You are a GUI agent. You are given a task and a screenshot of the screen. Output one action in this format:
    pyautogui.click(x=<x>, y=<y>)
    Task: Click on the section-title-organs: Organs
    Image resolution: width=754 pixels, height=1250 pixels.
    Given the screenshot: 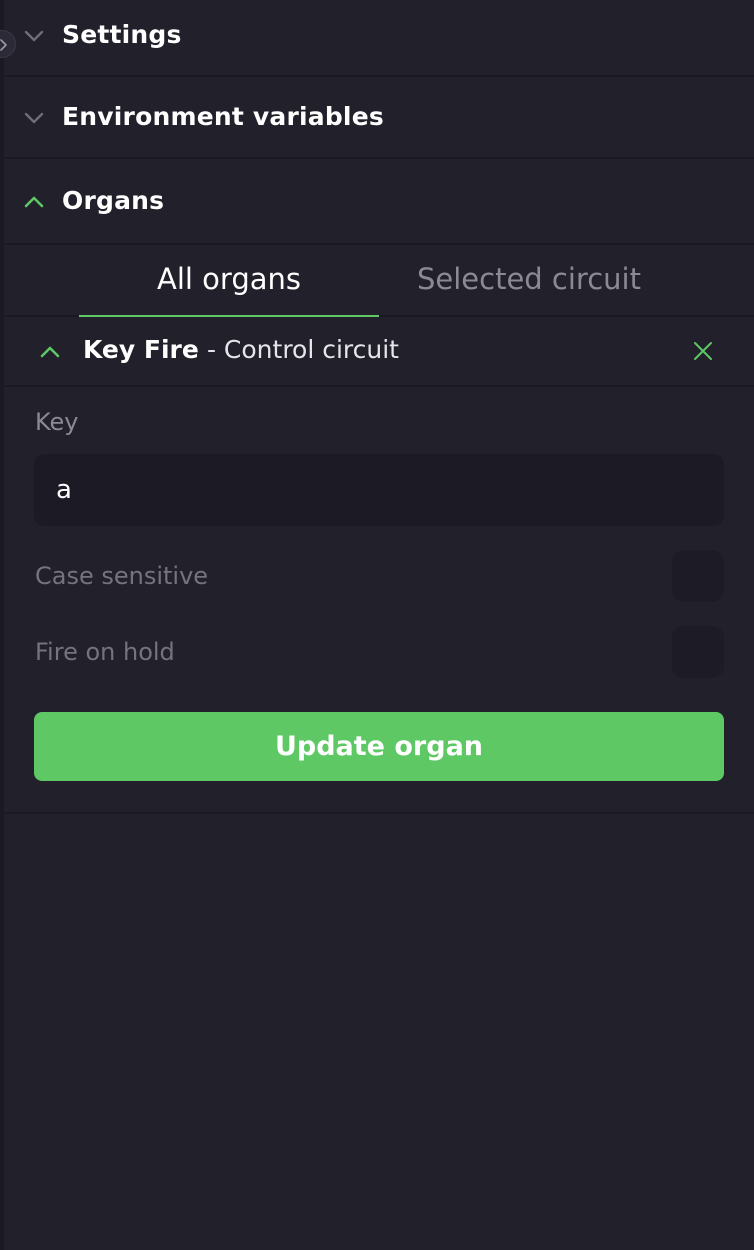 What is the action you would take?
    pyautogui.click(x=113, y=200)
    